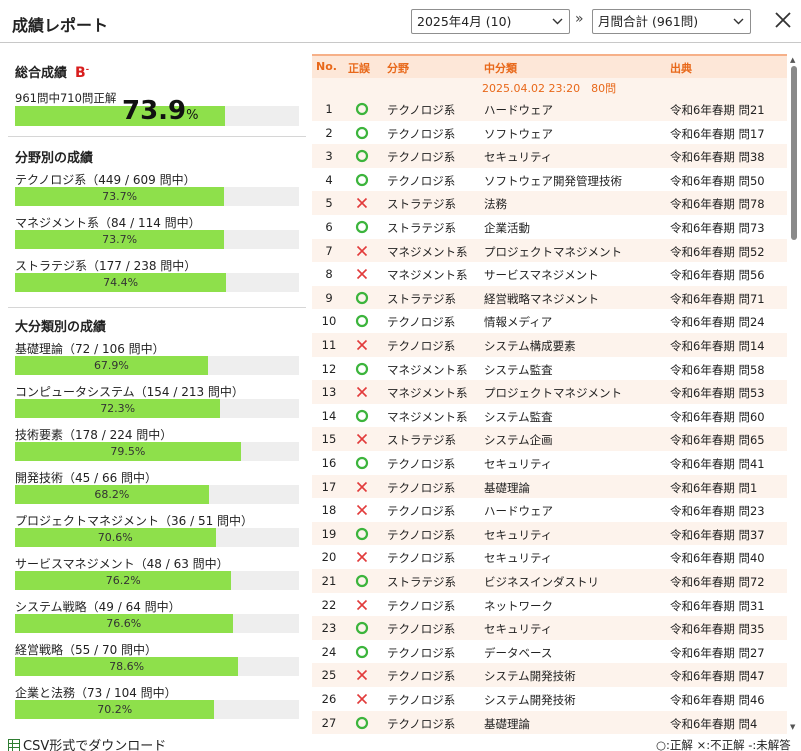 The width and height of the screenshot is (801, 751). Describe the element at coordinates (549, 109) in the screenshot. I see `table-row: 1 テクノロジ系 ハードウェア 令和6年春期 問21` at that location.